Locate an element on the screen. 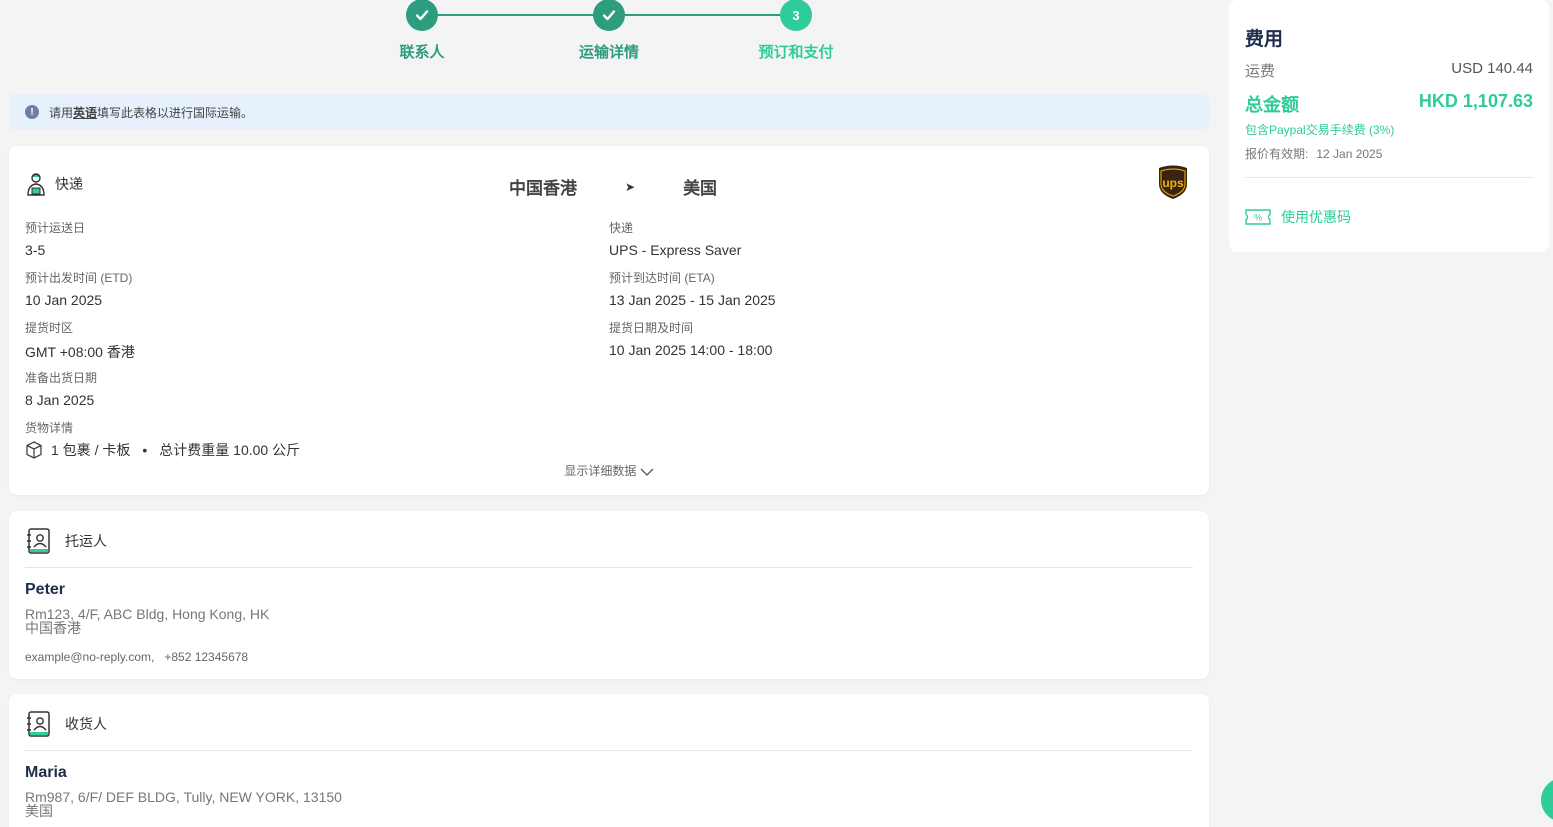 The width and height of the screenshot is (1553, 827). field-cargo-details: 货物详情 is located at coordinates (49, 430).